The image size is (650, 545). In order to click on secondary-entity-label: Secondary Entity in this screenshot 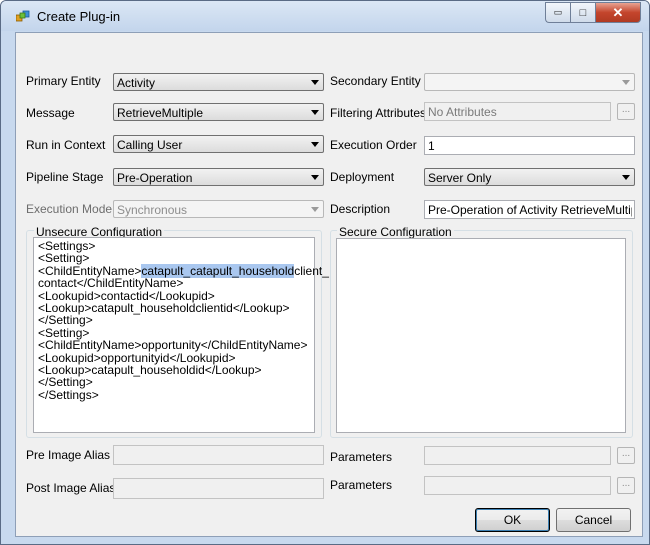, I will do `click(375, 81)`.